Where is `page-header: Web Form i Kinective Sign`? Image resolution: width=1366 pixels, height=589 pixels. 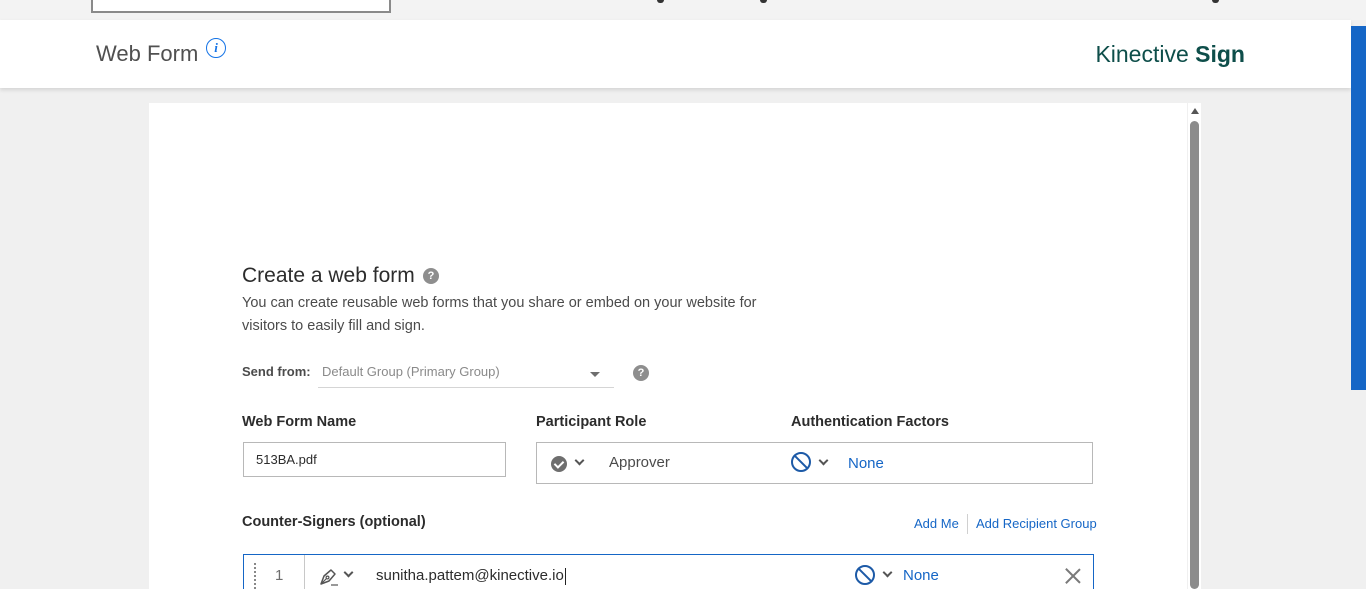
page-header: Web Form i Kinective Sign is located at coordinates (675, 54).